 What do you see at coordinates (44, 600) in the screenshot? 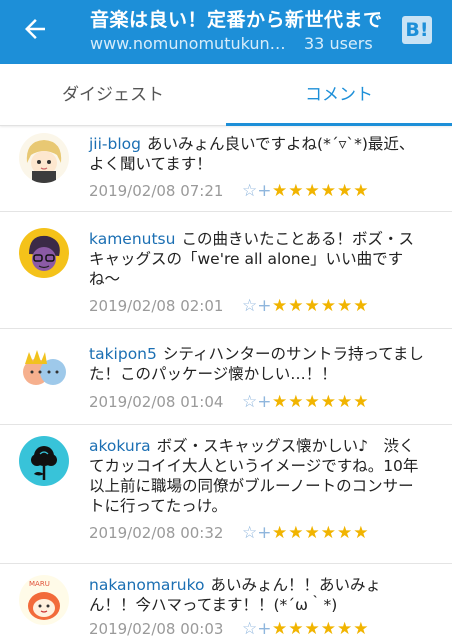
I see `avatar: MARU` at bounding box center [44, 600].